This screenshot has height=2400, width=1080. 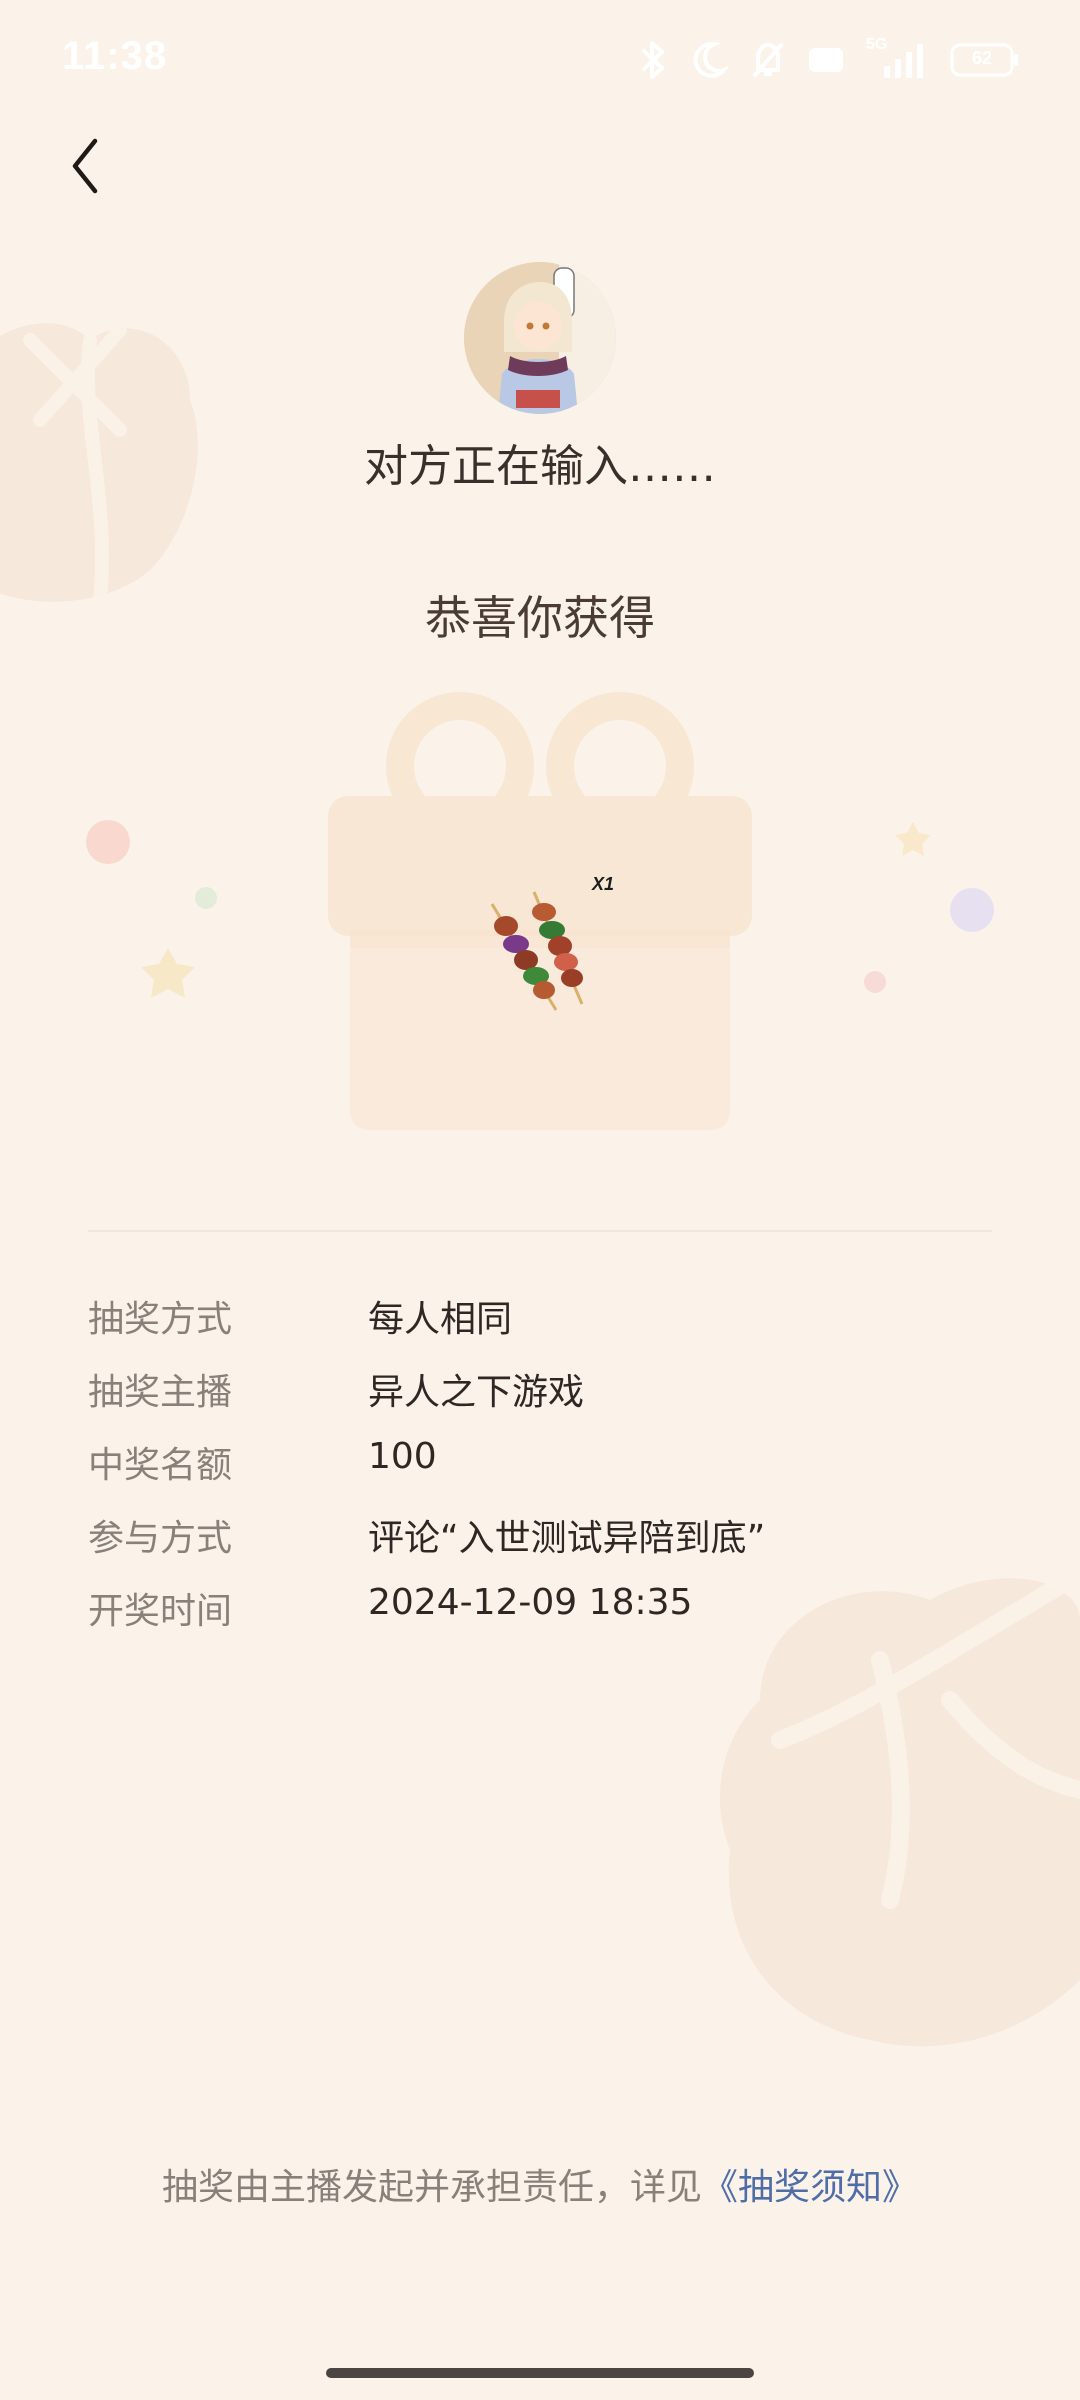 What do you see at coordinates (440, 1319) in the screenshot?
I see `info-value: 每人相同` at bounding box center [440, 1319].